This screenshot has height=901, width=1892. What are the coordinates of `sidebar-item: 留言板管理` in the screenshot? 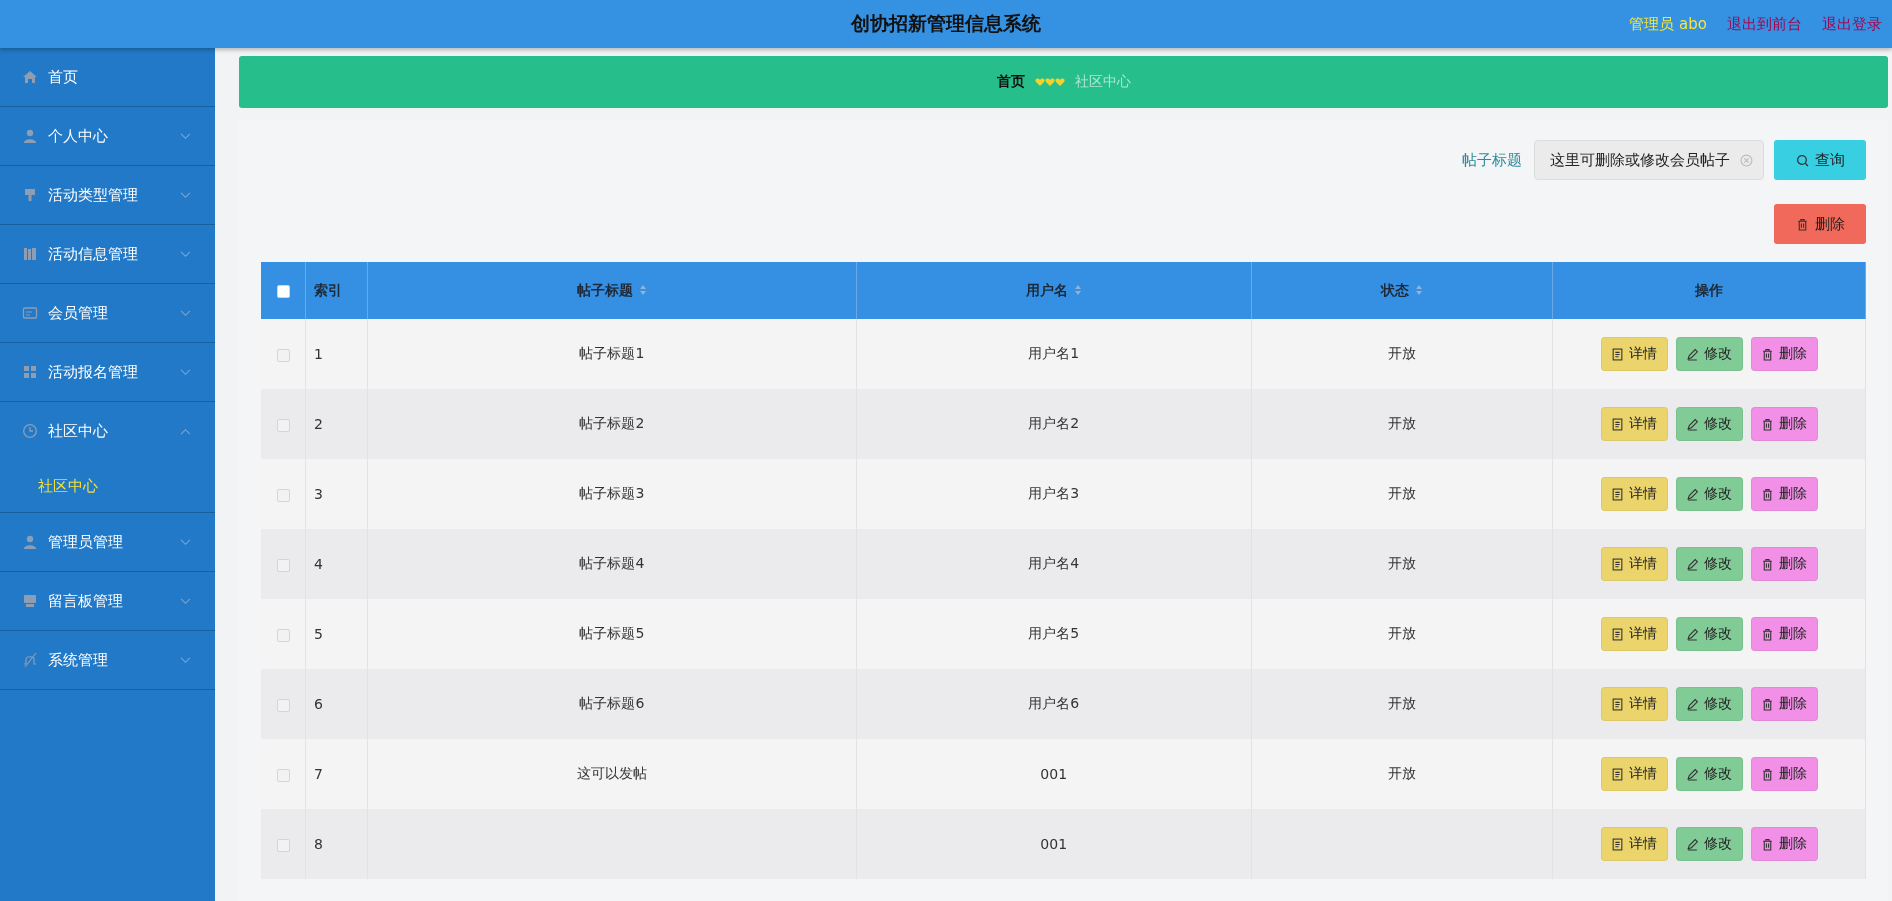 It's located at (107, 601).